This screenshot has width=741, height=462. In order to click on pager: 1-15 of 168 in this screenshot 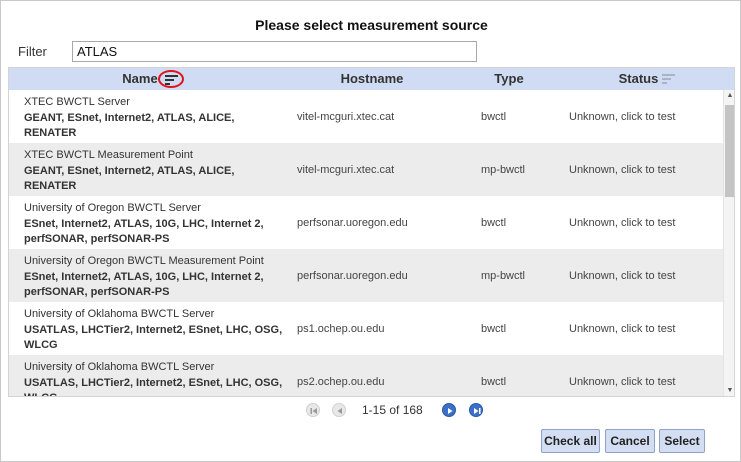, I will do `click(371, 410)`.